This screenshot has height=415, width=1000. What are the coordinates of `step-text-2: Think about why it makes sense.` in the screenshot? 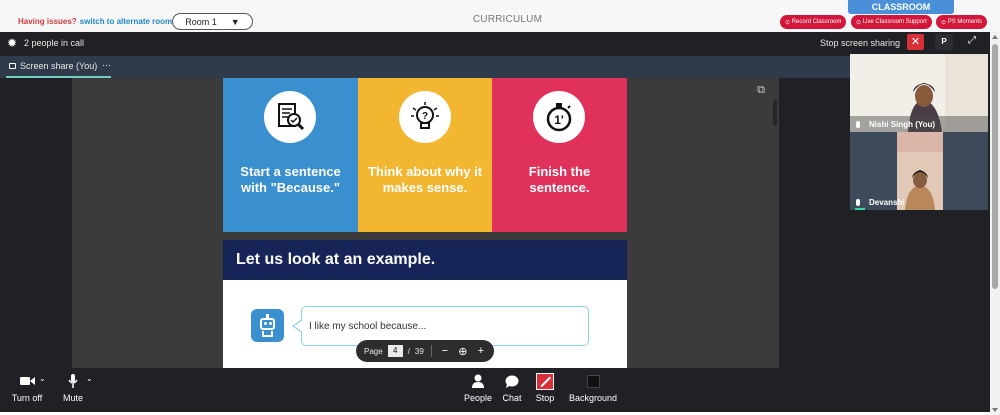 It's located at (425, 179).